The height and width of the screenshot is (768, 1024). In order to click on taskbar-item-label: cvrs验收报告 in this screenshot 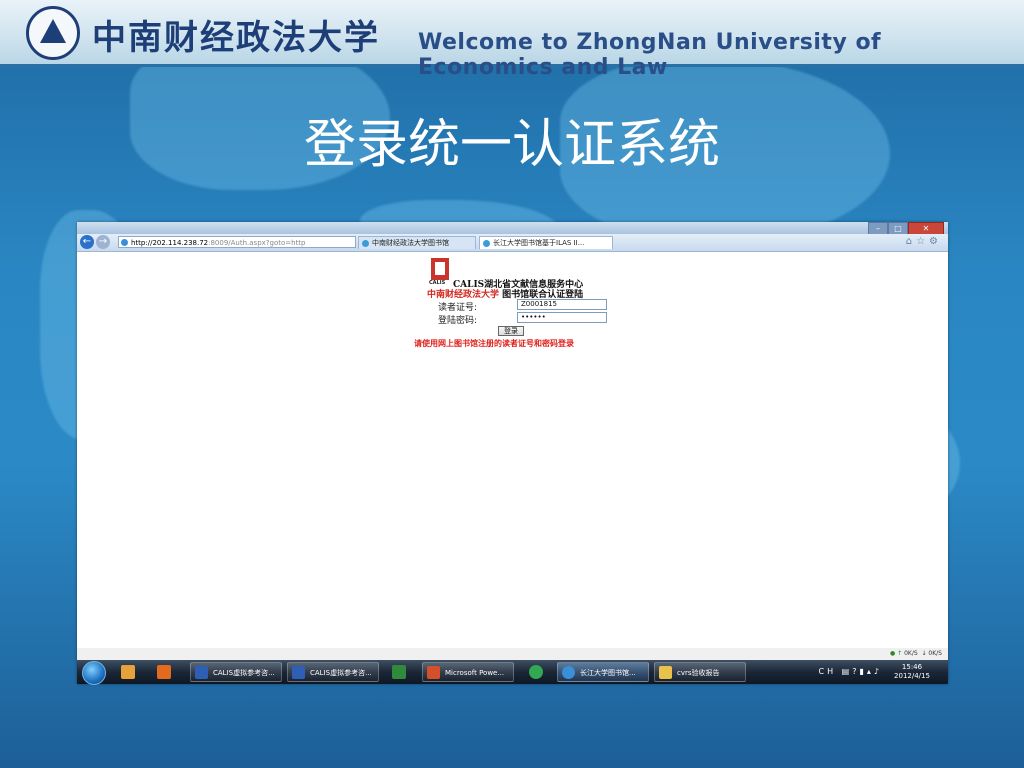, I will do `click(698, 673)`.